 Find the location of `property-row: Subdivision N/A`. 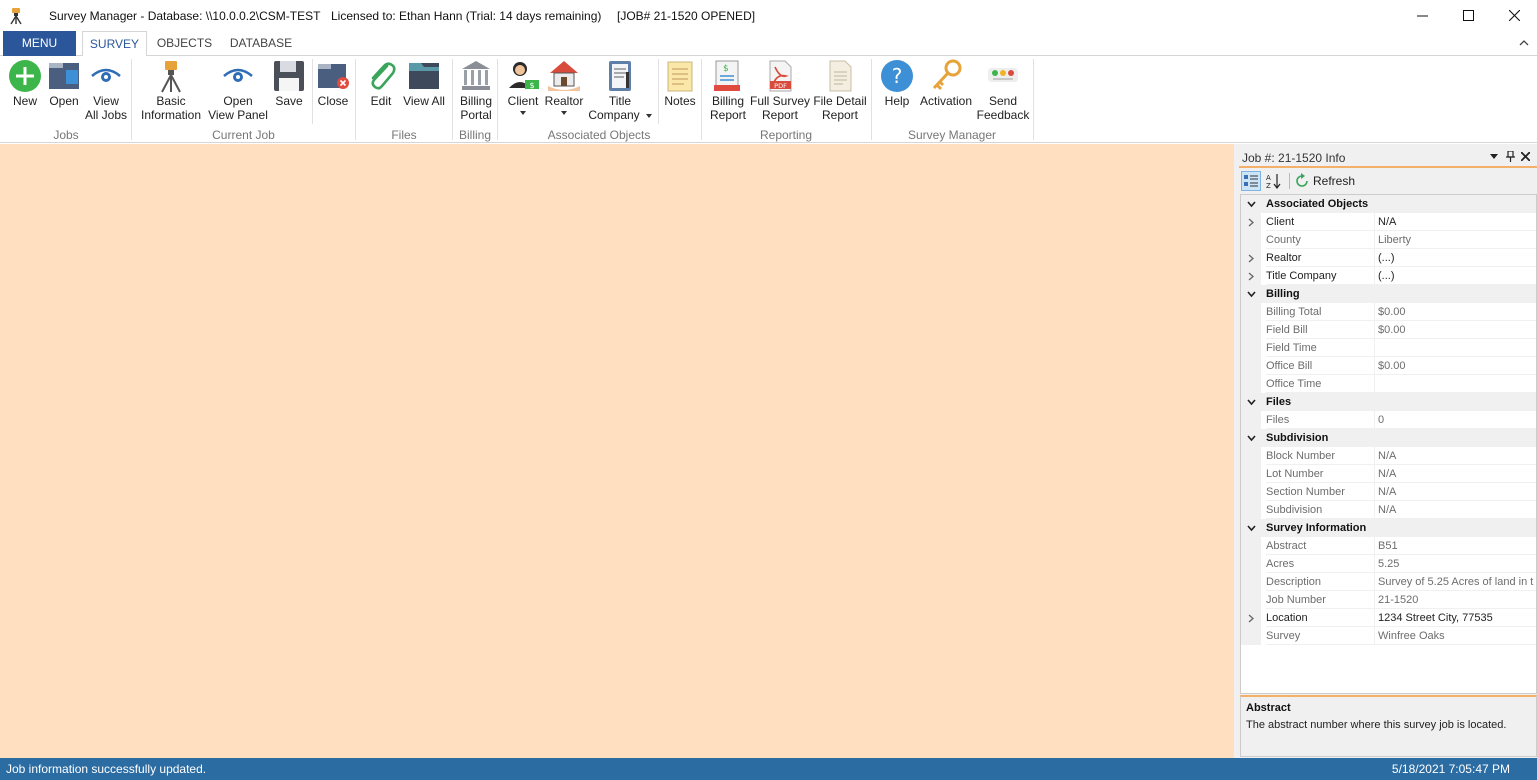

property-row: Subdivision N/A is located at coordinates (1388, 510).